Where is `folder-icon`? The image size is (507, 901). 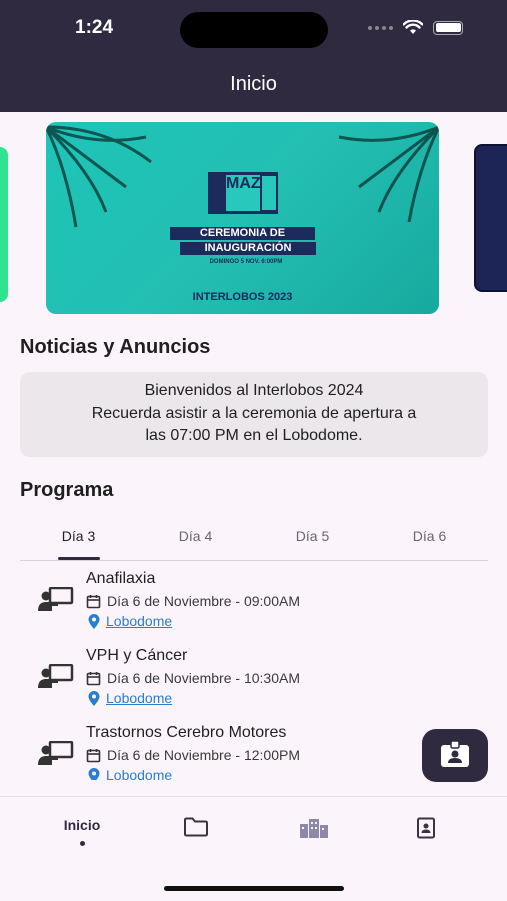 folder-icon is located at coordinates (196, 827).